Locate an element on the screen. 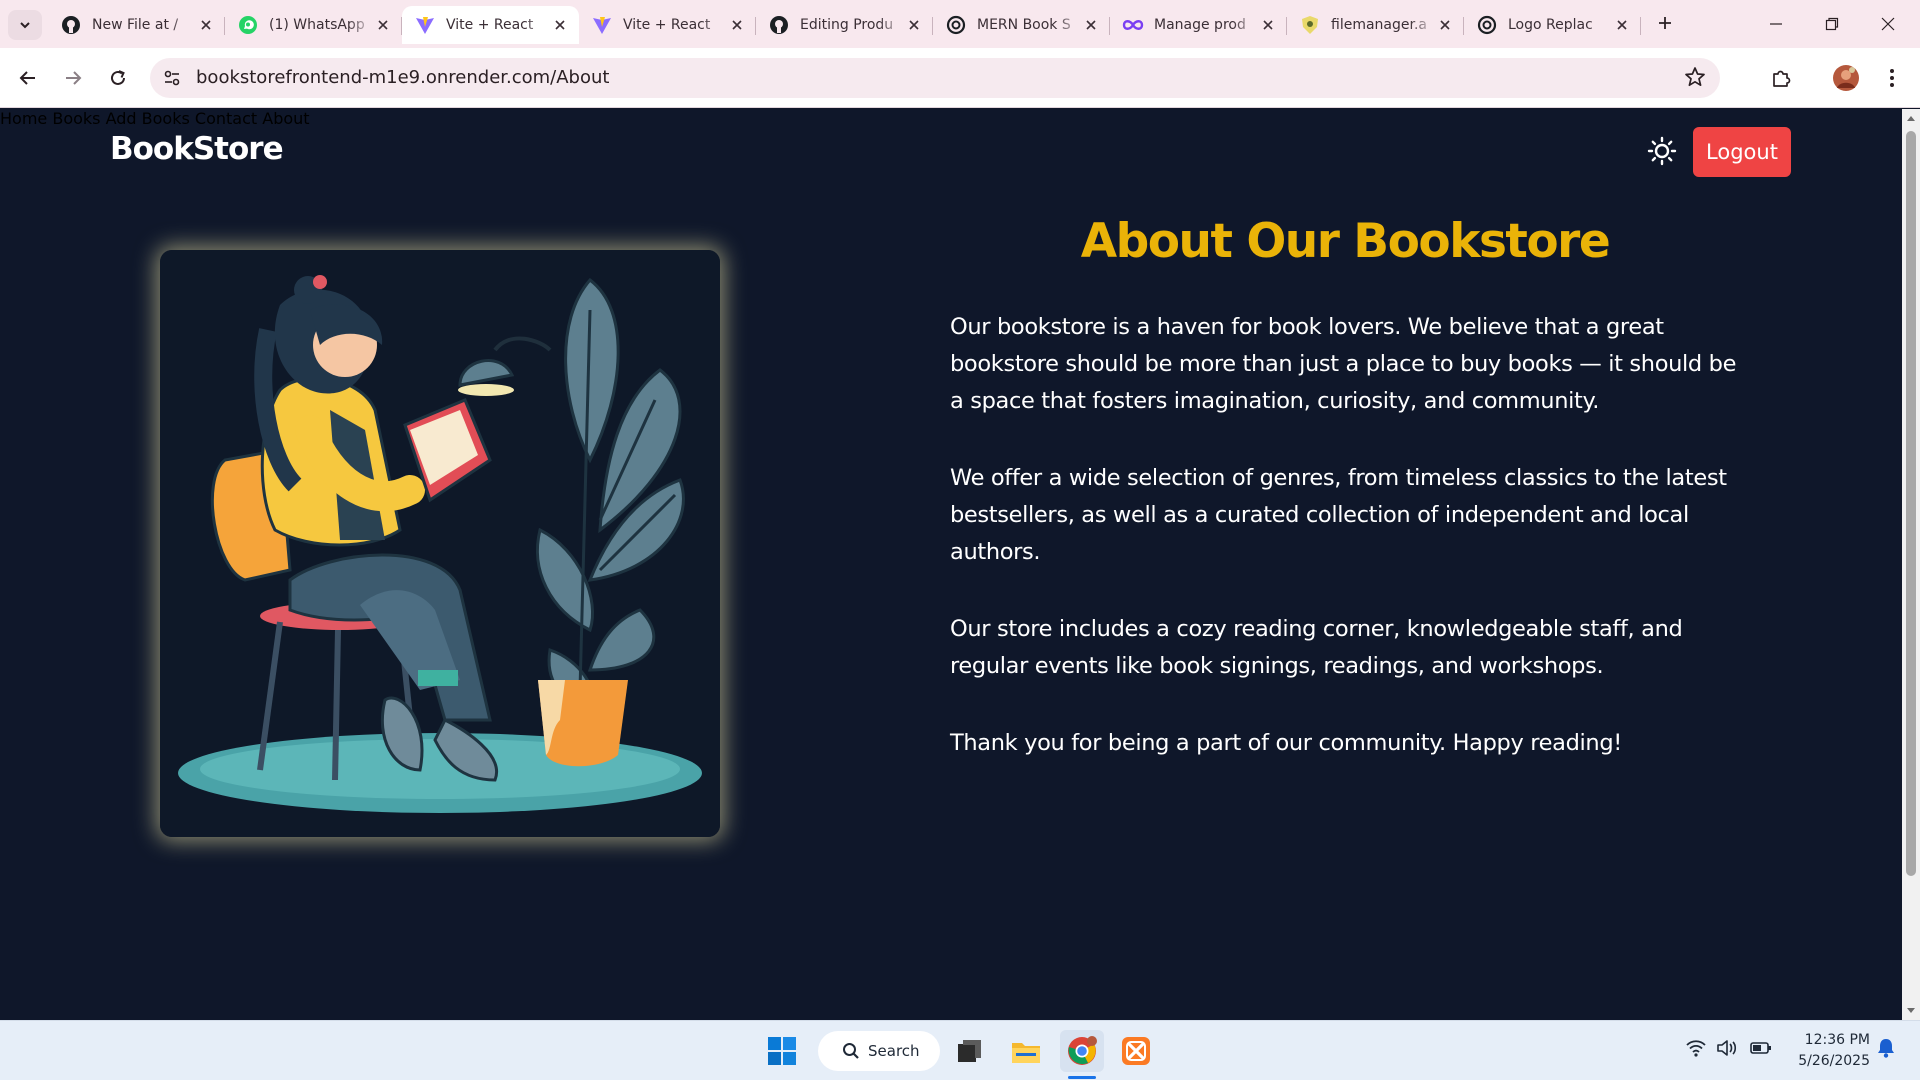 Image resolution: width=1920 pixels, height=1080 pixels. tab-title: MERN Book S is located at coordinates (1024, 25).